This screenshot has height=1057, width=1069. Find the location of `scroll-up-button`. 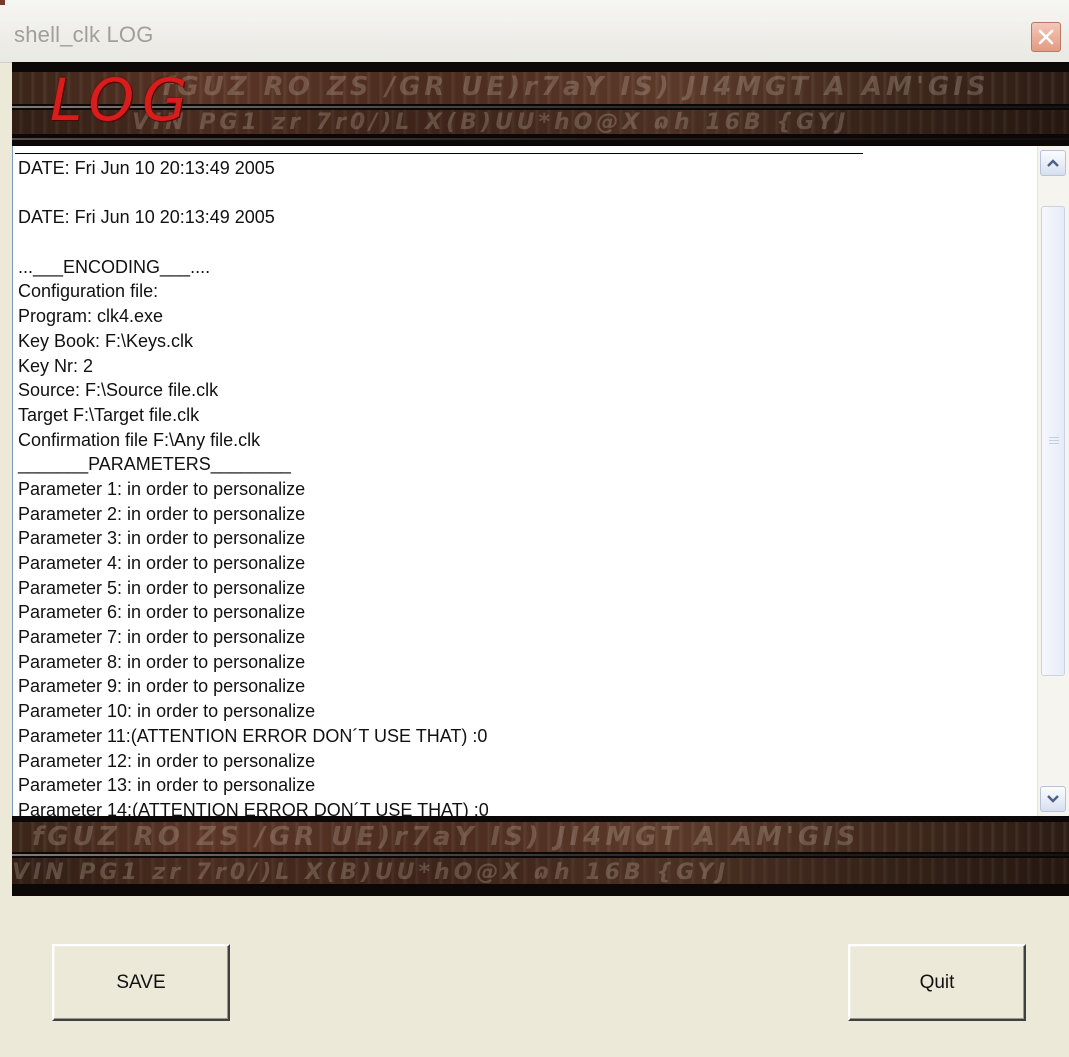

scroll-up-button is located at coordinates (1053, 163).